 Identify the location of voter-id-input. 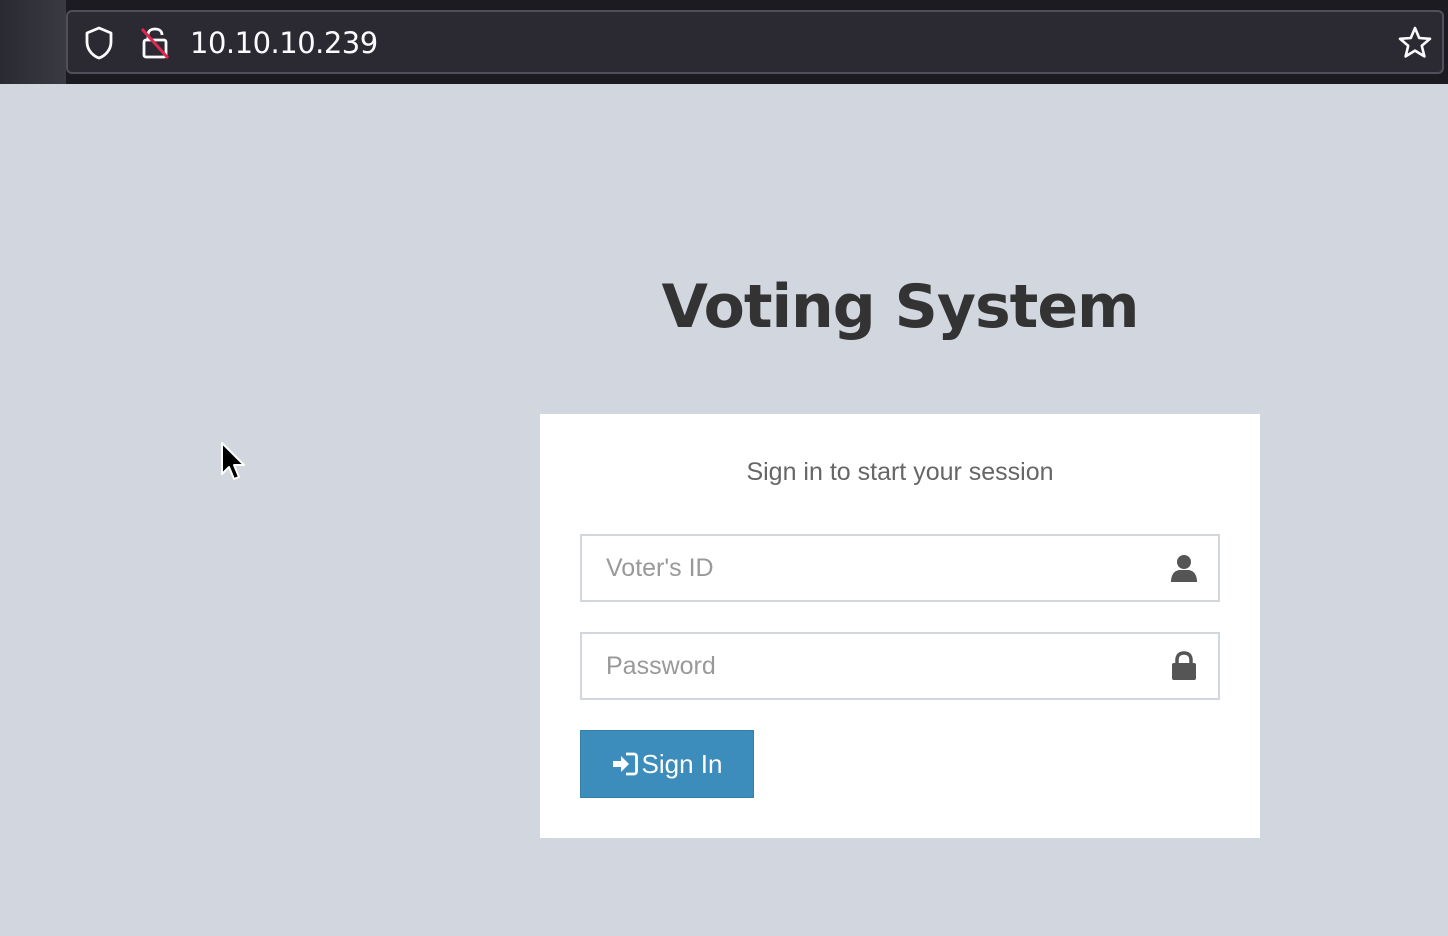
(862, 568).